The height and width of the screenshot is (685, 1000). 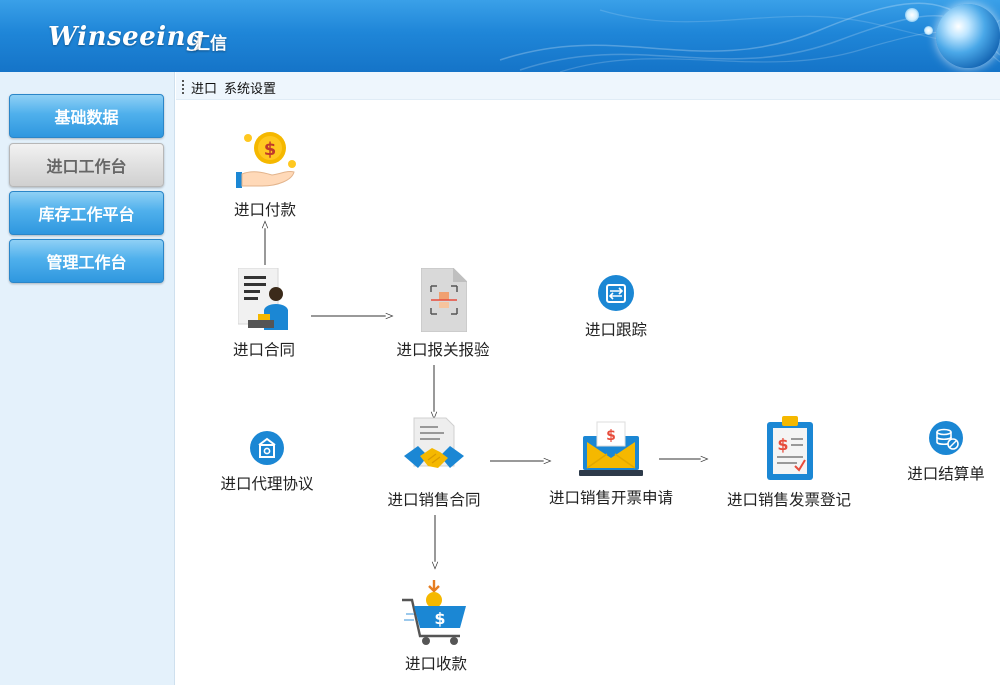 I want to click on node-import-sales-contract: 进口销售合同, so click(x=434, y=464).